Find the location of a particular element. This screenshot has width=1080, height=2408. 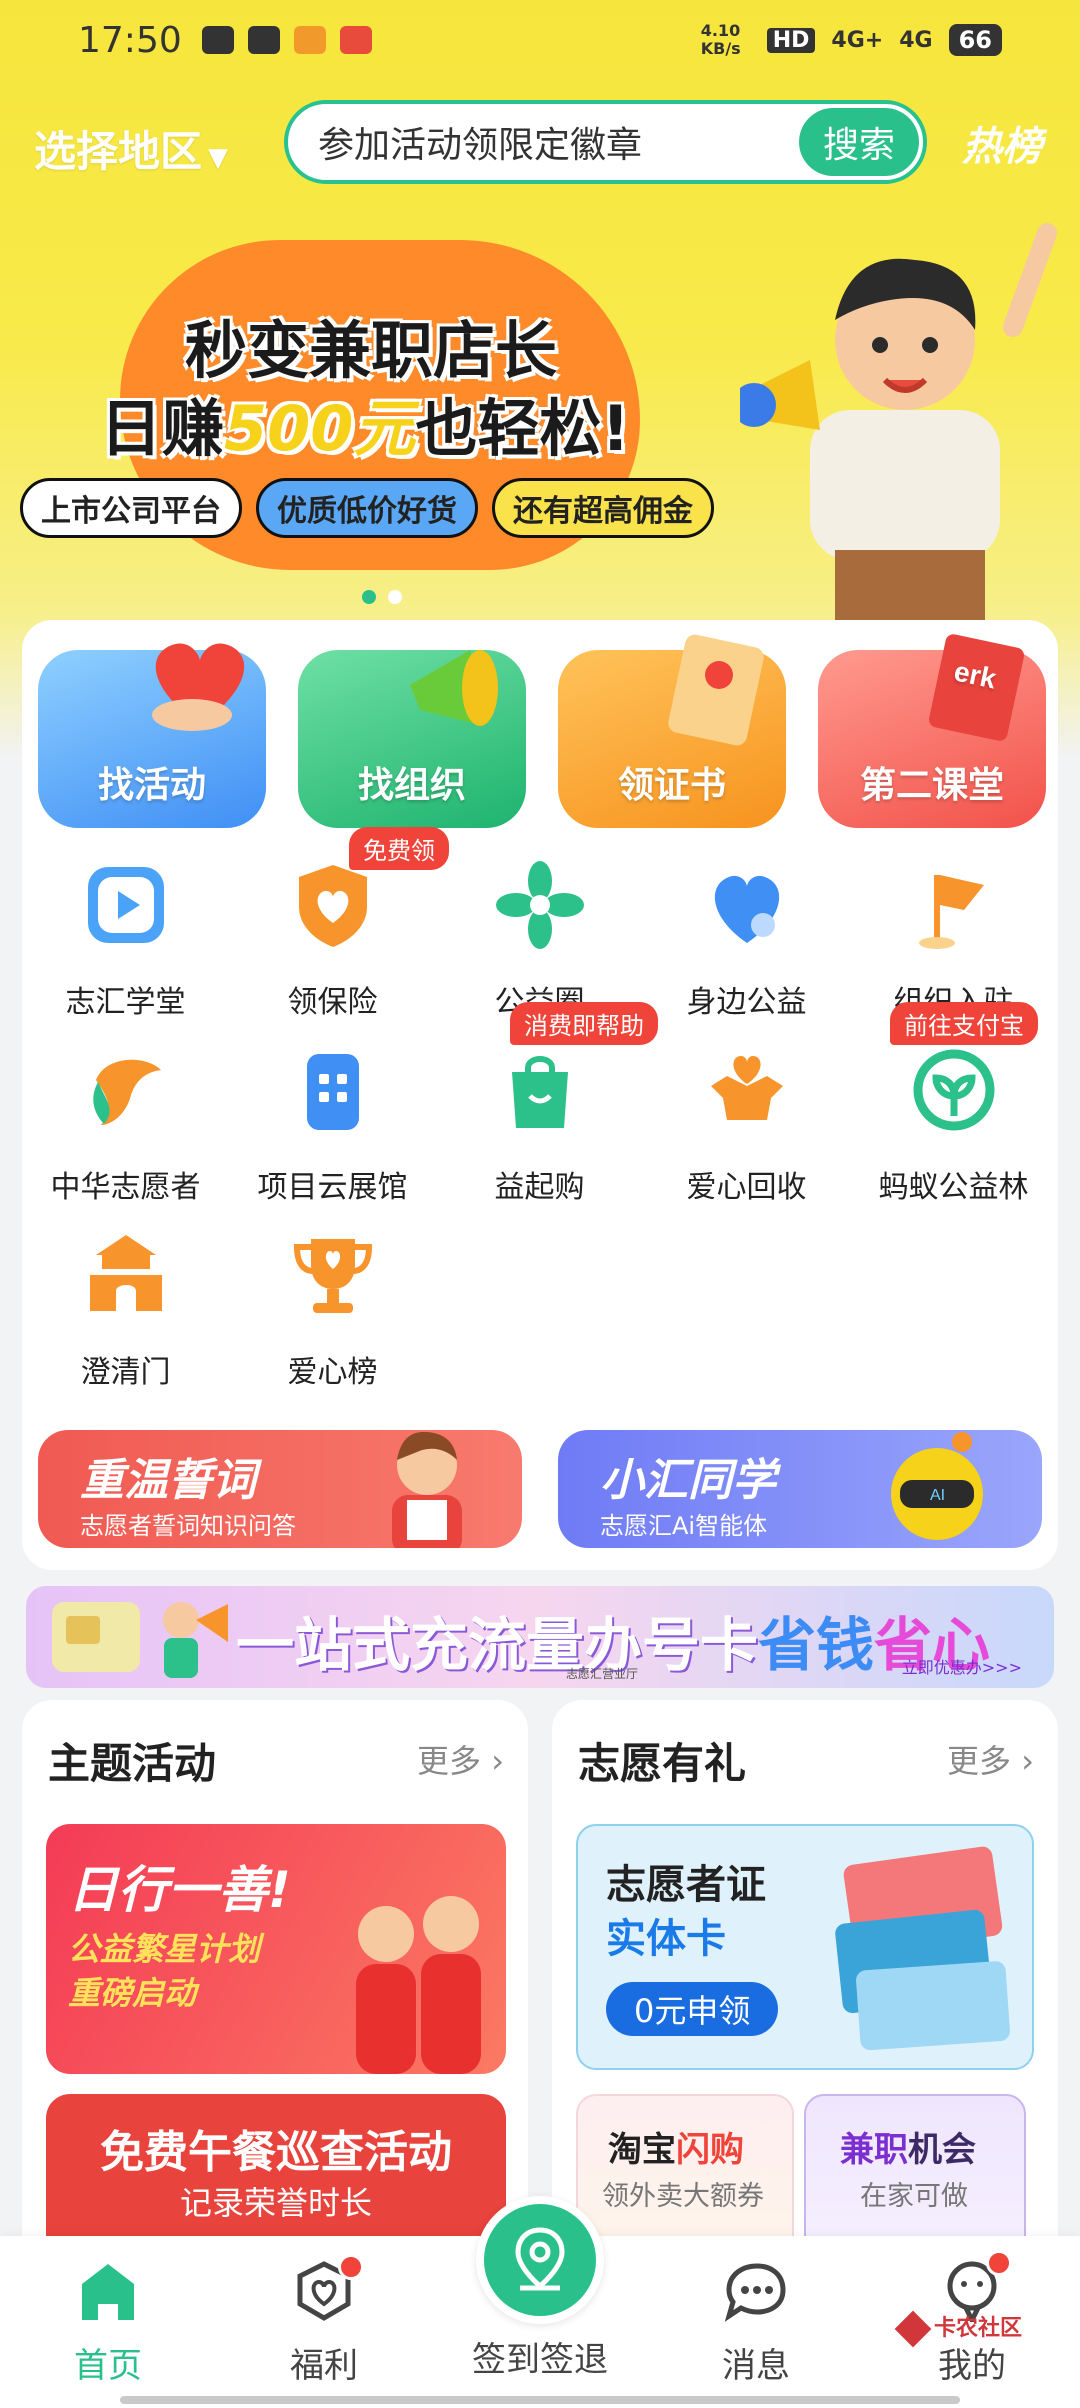

card-sub2: 重磅启动 is located at coordinates (132, 1993).